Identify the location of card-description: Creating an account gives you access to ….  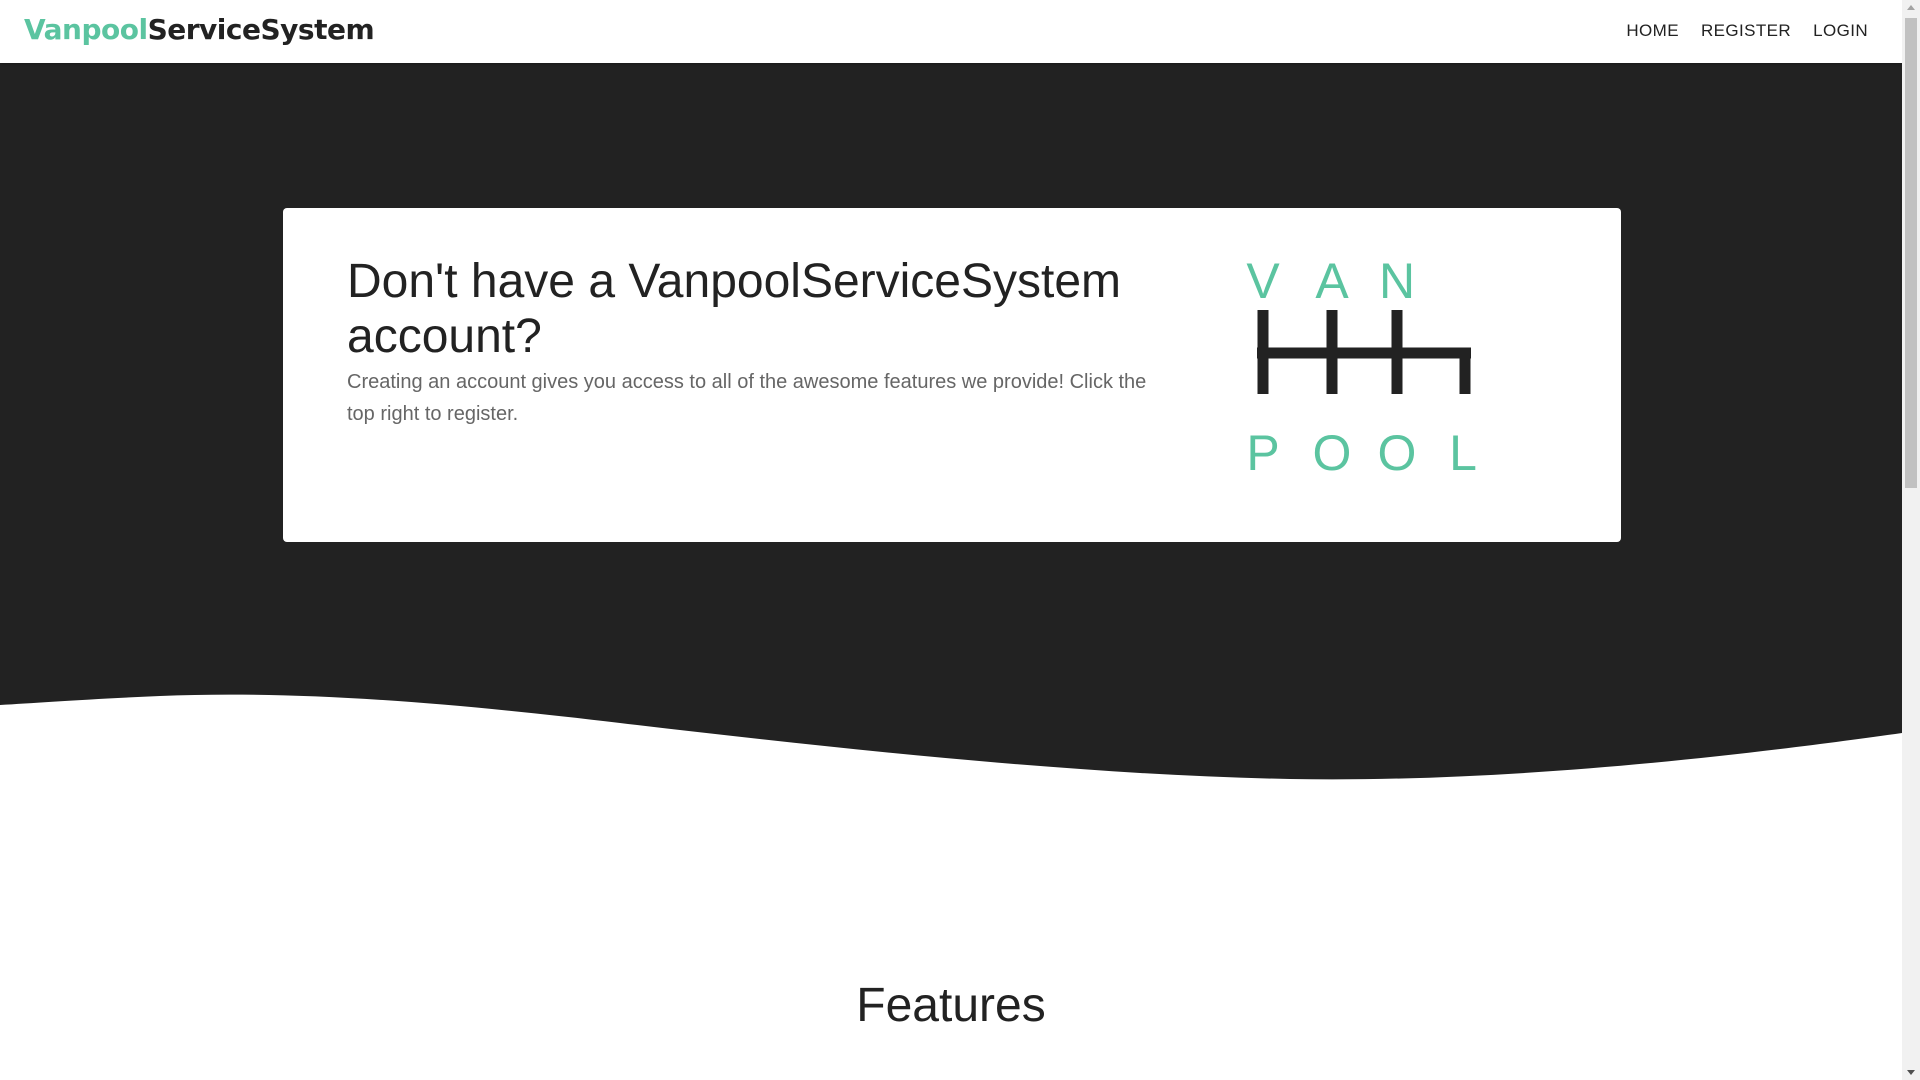
(747, 398).